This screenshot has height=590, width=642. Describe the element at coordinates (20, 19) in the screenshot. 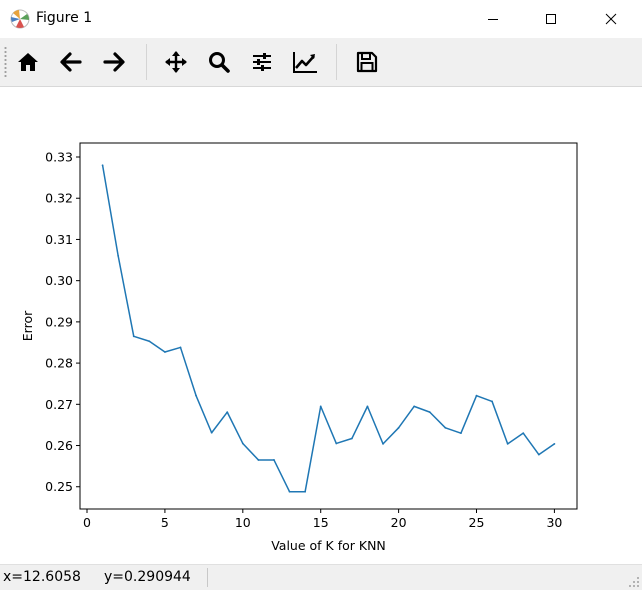

I see `matplotlib-logo-icon` at that location.